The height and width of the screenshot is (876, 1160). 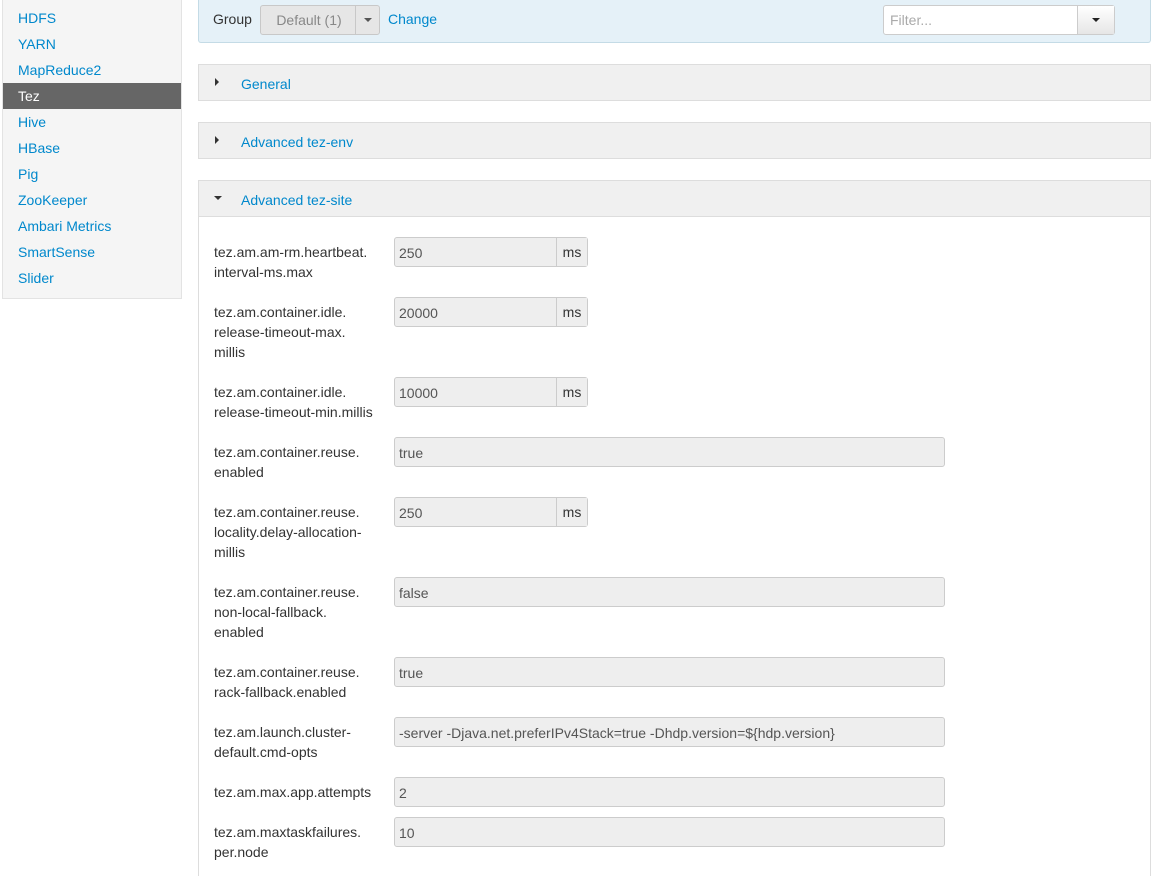 I want to click on config-value: 10000, so click(x=418, y=393).